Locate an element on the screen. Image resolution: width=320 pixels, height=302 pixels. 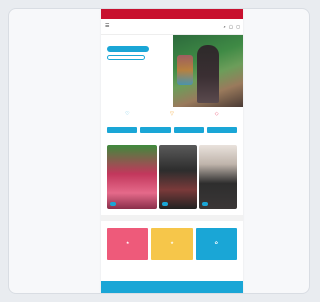
looks-grid is located at coordinates (172, 177).